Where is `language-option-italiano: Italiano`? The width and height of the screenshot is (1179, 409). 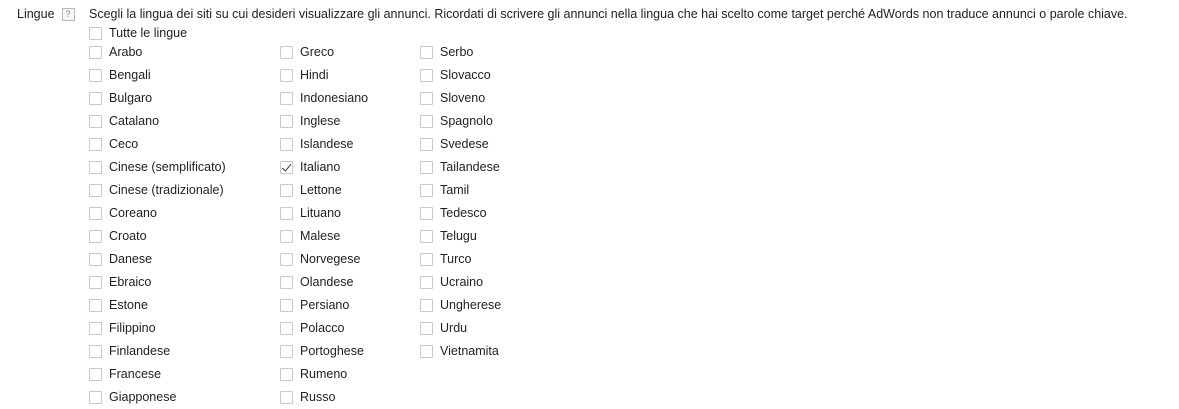 language-option-italiano: Italiano is located at coordinates (310, 167).